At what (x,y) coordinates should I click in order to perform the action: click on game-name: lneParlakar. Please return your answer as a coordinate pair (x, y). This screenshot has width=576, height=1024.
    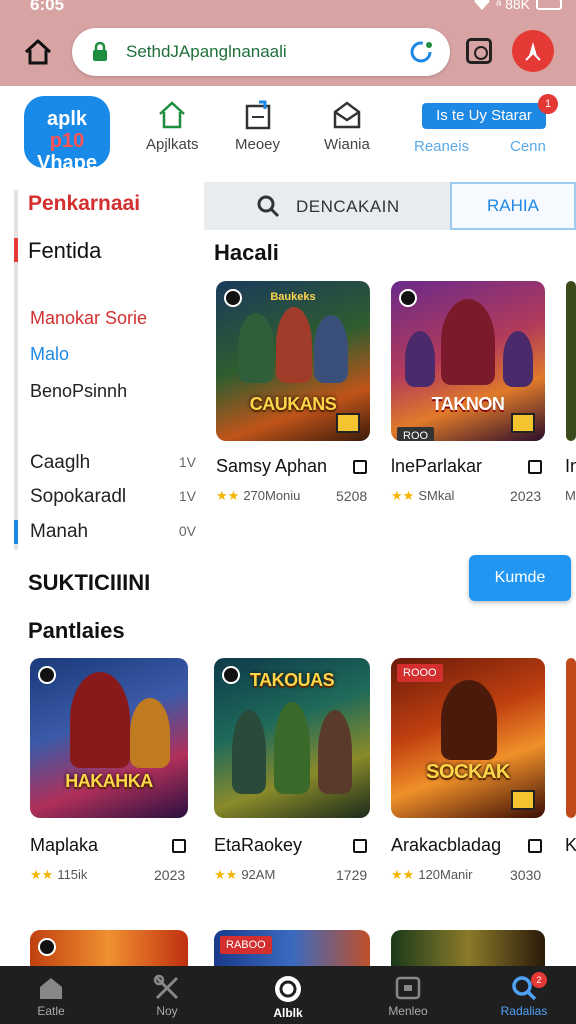
    Looking at the image, I should click on (436, 466).